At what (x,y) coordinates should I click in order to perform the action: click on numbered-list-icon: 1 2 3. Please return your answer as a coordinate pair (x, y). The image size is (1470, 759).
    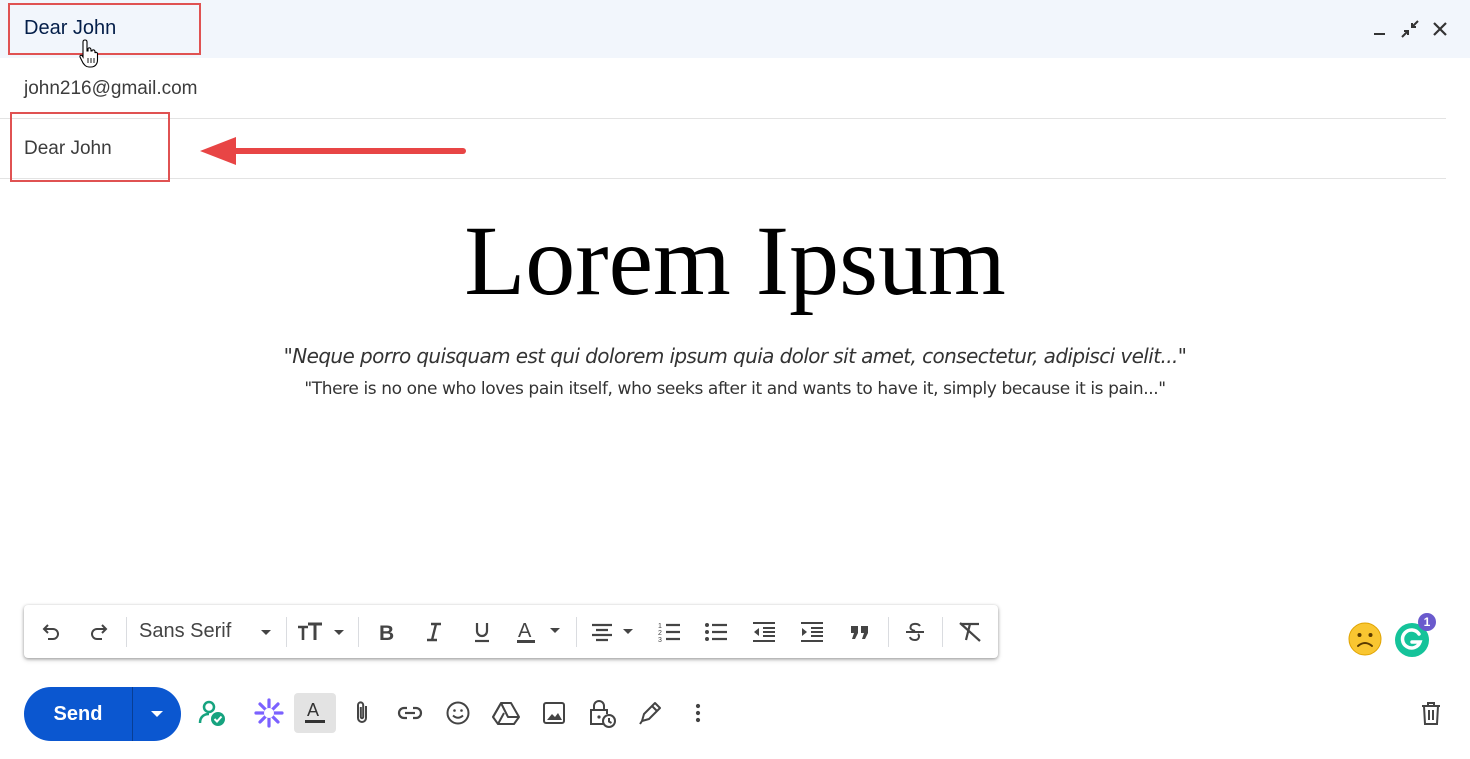
    Looking at the image, I should click on (669, 632).